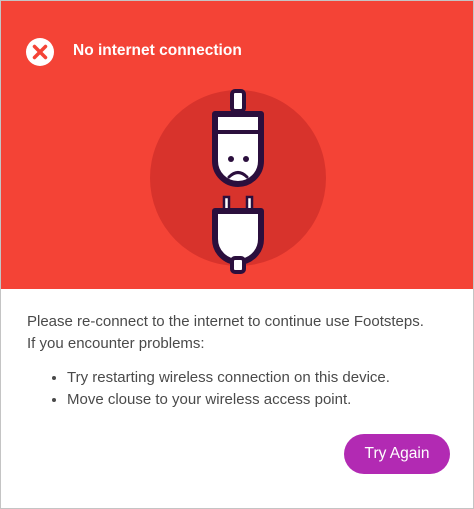  Describe the element at coordinates (397, 454) in the screenshot. I see `try-again-button: Try Again` at that location.